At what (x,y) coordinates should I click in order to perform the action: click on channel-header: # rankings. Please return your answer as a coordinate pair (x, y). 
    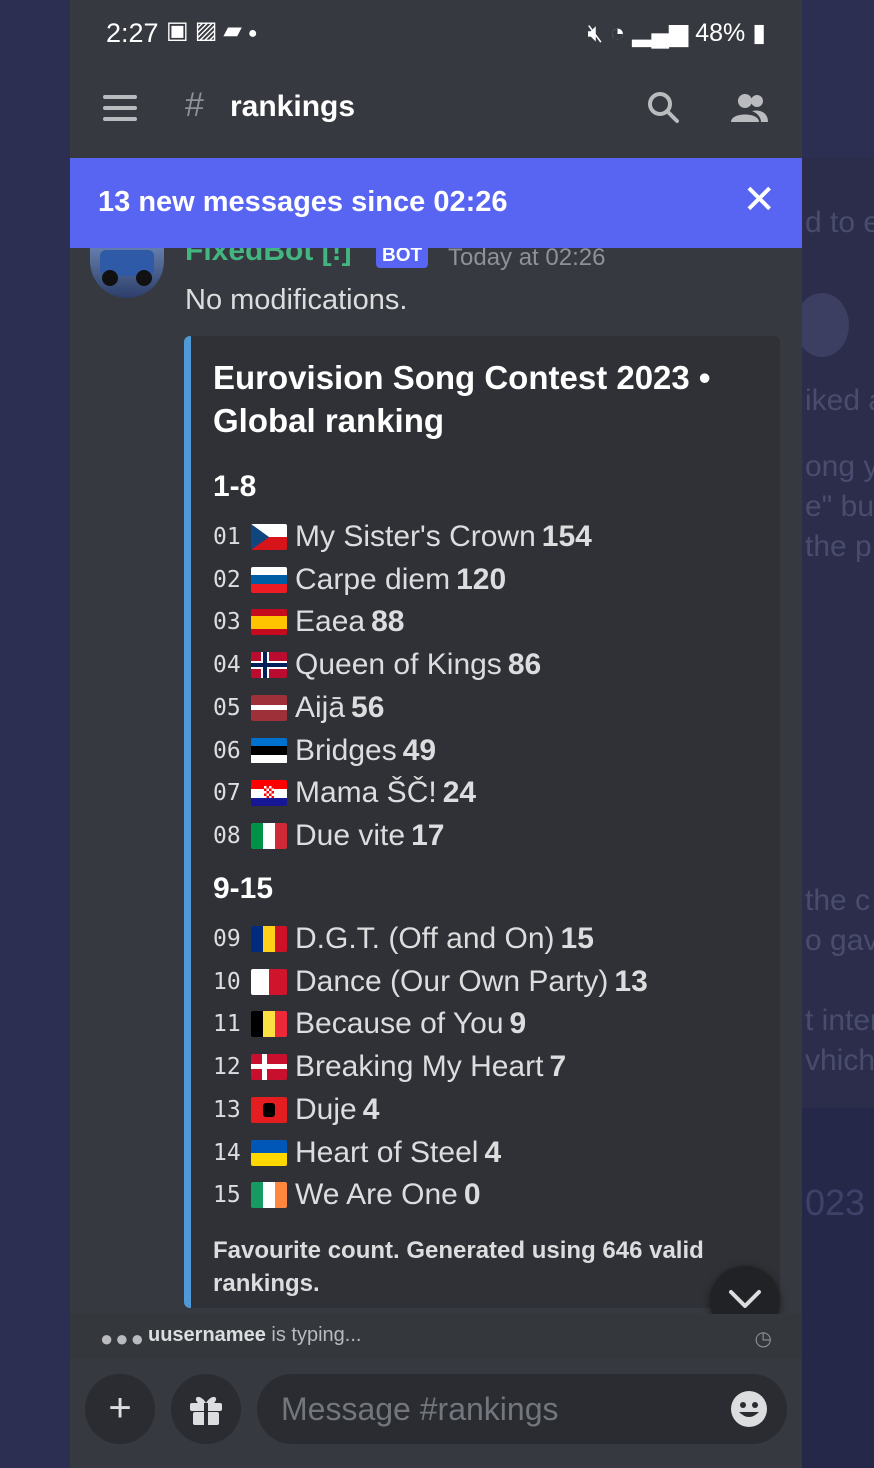
    Looking at the image, I should click on (436, 114).